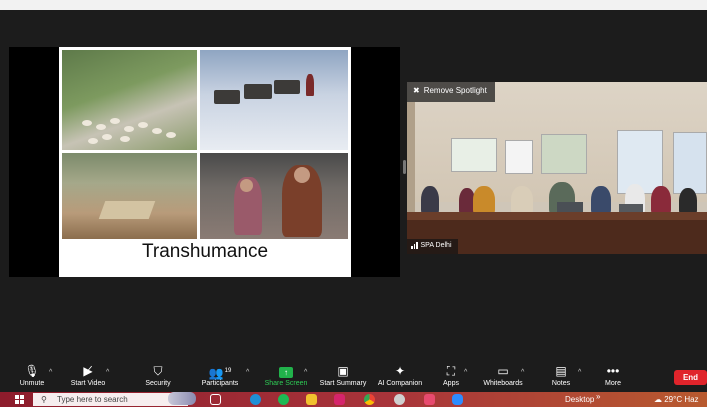 The height and width of the screenshot is (407, 707). I want to click on search-icon: ⚲, so click(44, 399).